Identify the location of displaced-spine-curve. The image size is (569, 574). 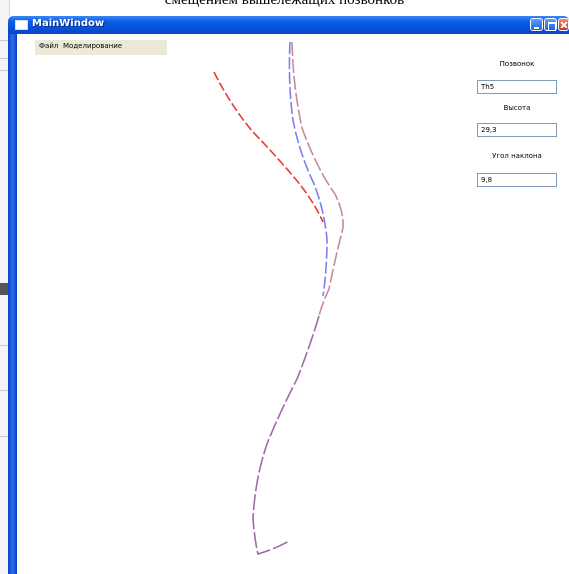
(268, 147).